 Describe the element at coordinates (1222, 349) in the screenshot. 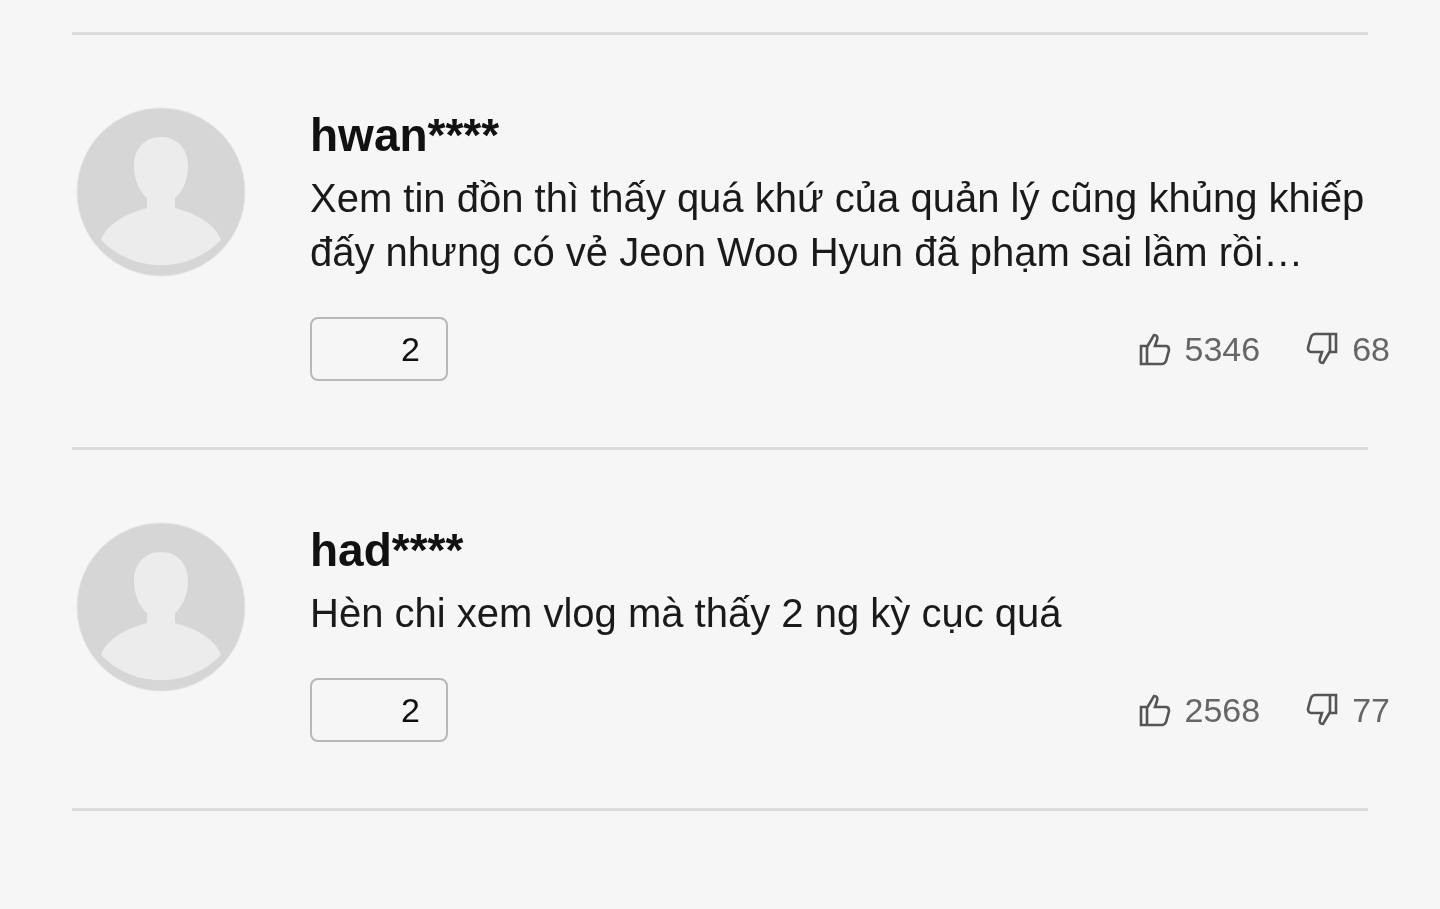

I see `like-count: 5346` at that location.